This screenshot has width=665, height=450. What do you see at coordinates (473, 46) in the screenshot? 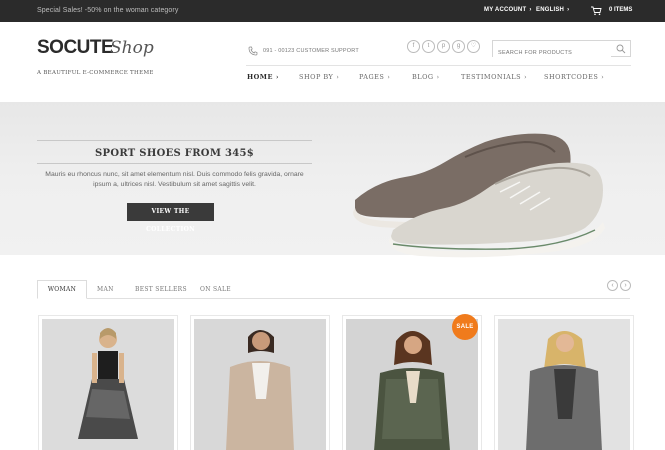
I see `heart-icon: ♡` at bounding box center [473, 46].